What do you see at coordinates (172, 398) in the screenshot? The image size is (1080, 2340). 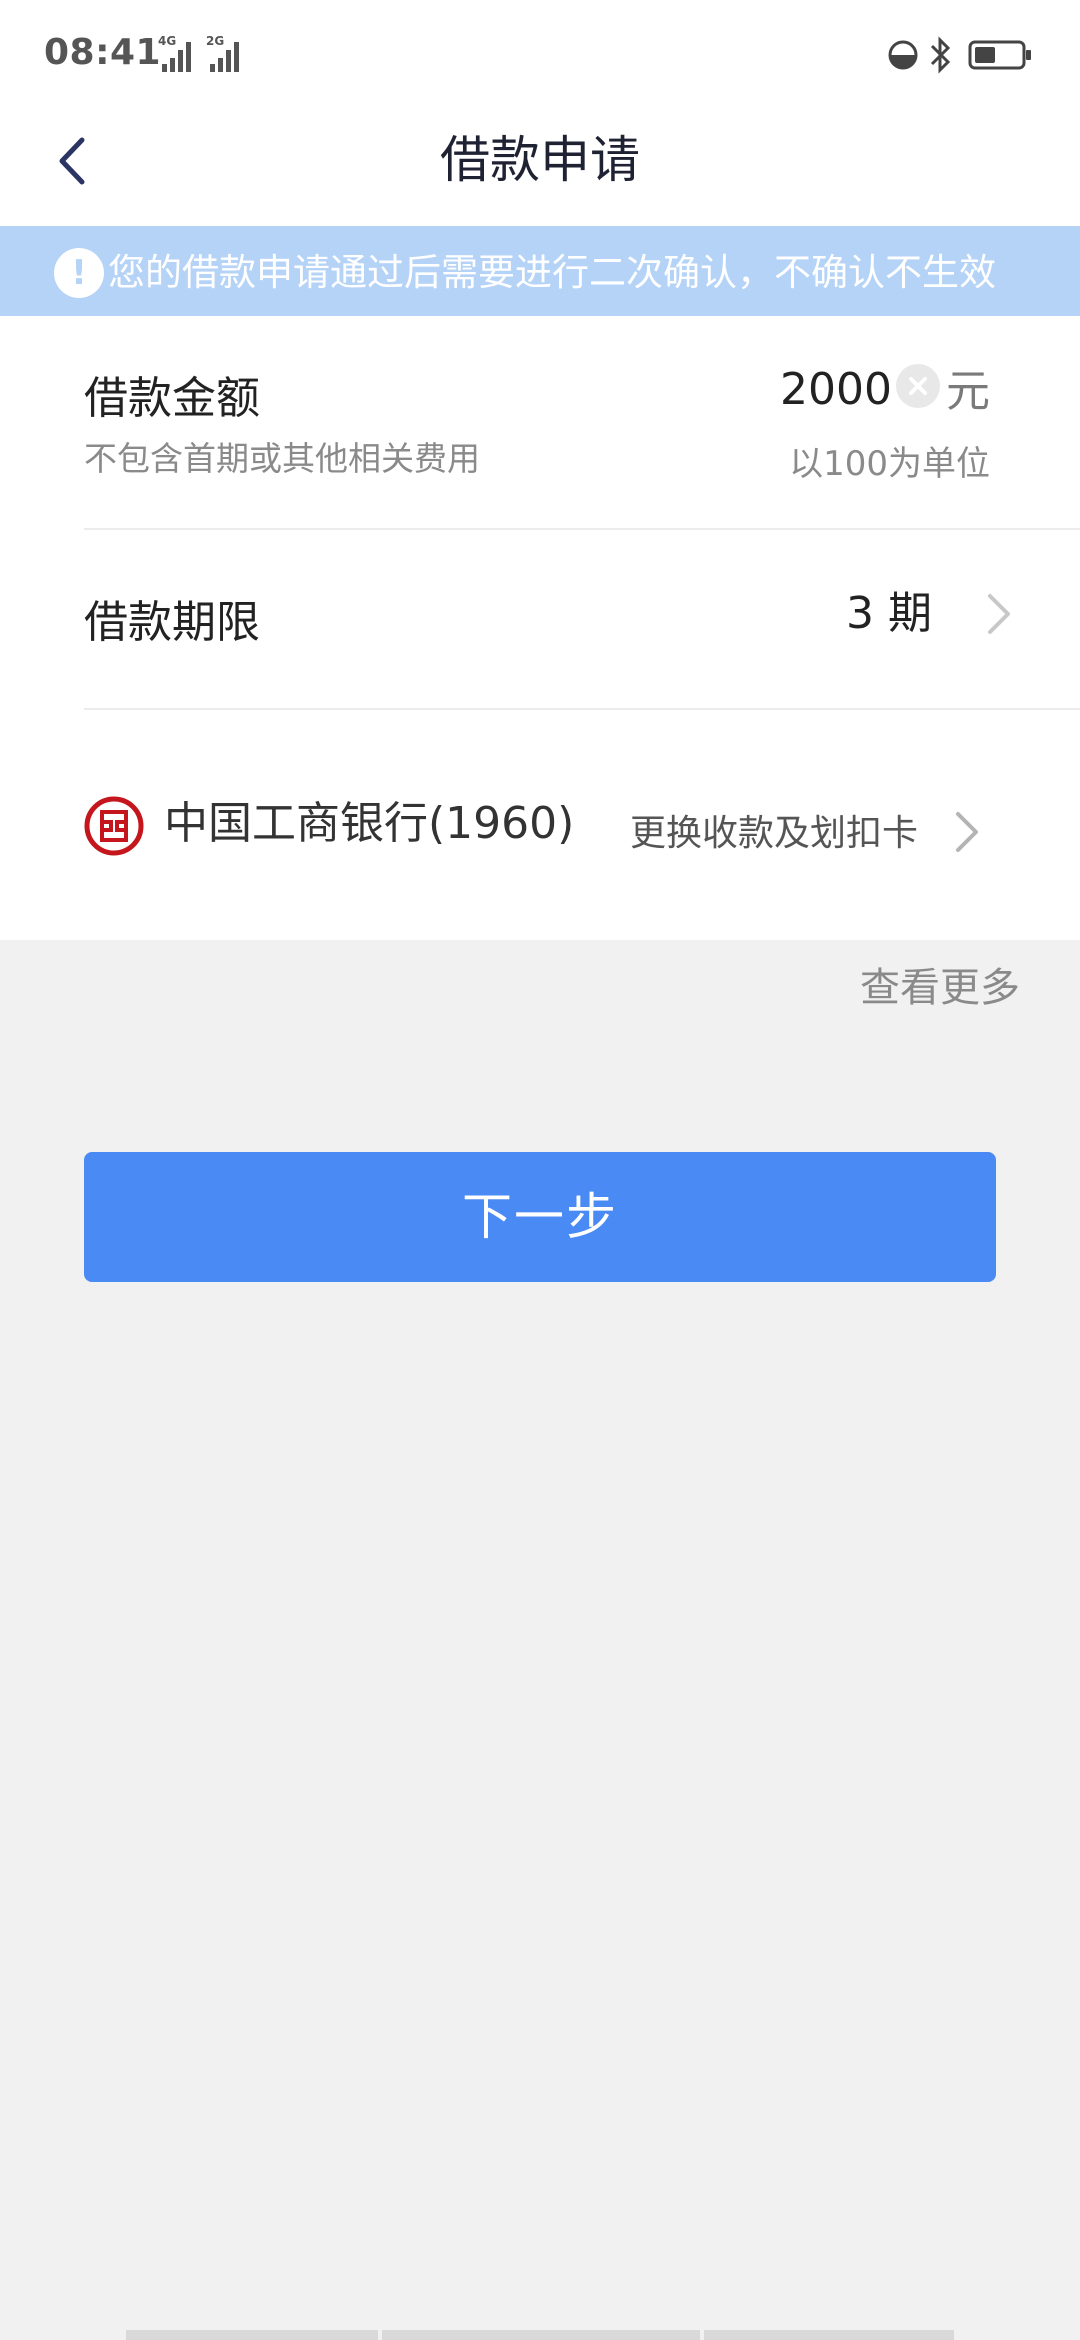 I see `loan-amount-label: 借款金额` at bounding box center [172, 398].